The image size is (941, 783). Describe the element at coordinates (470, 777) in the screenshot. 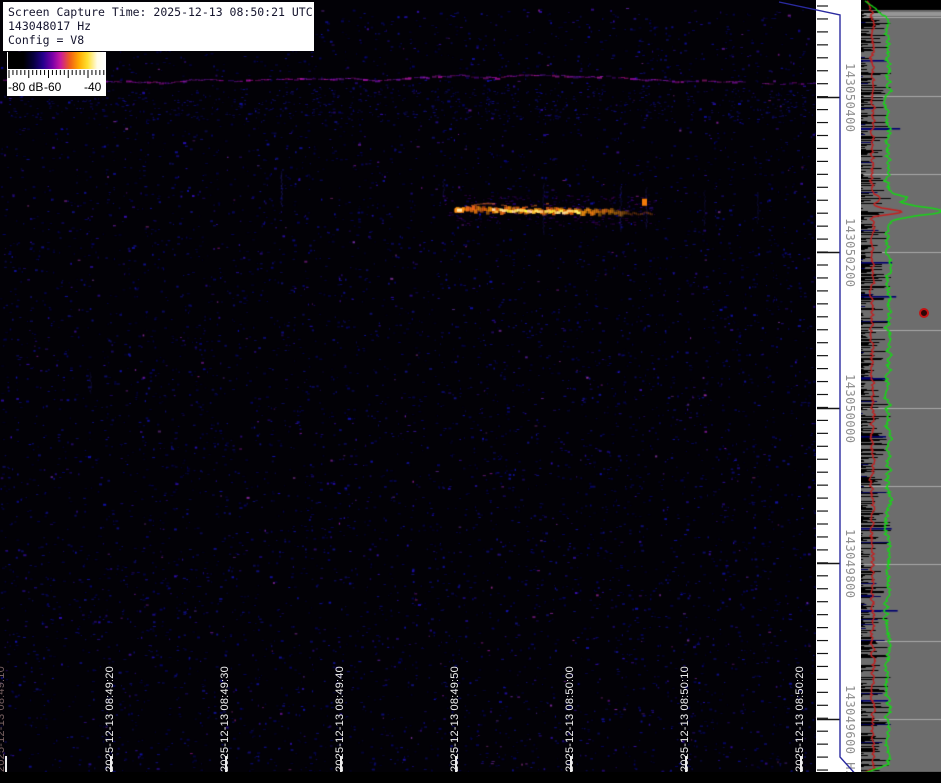

I see `bottom-border-bar` at that location.